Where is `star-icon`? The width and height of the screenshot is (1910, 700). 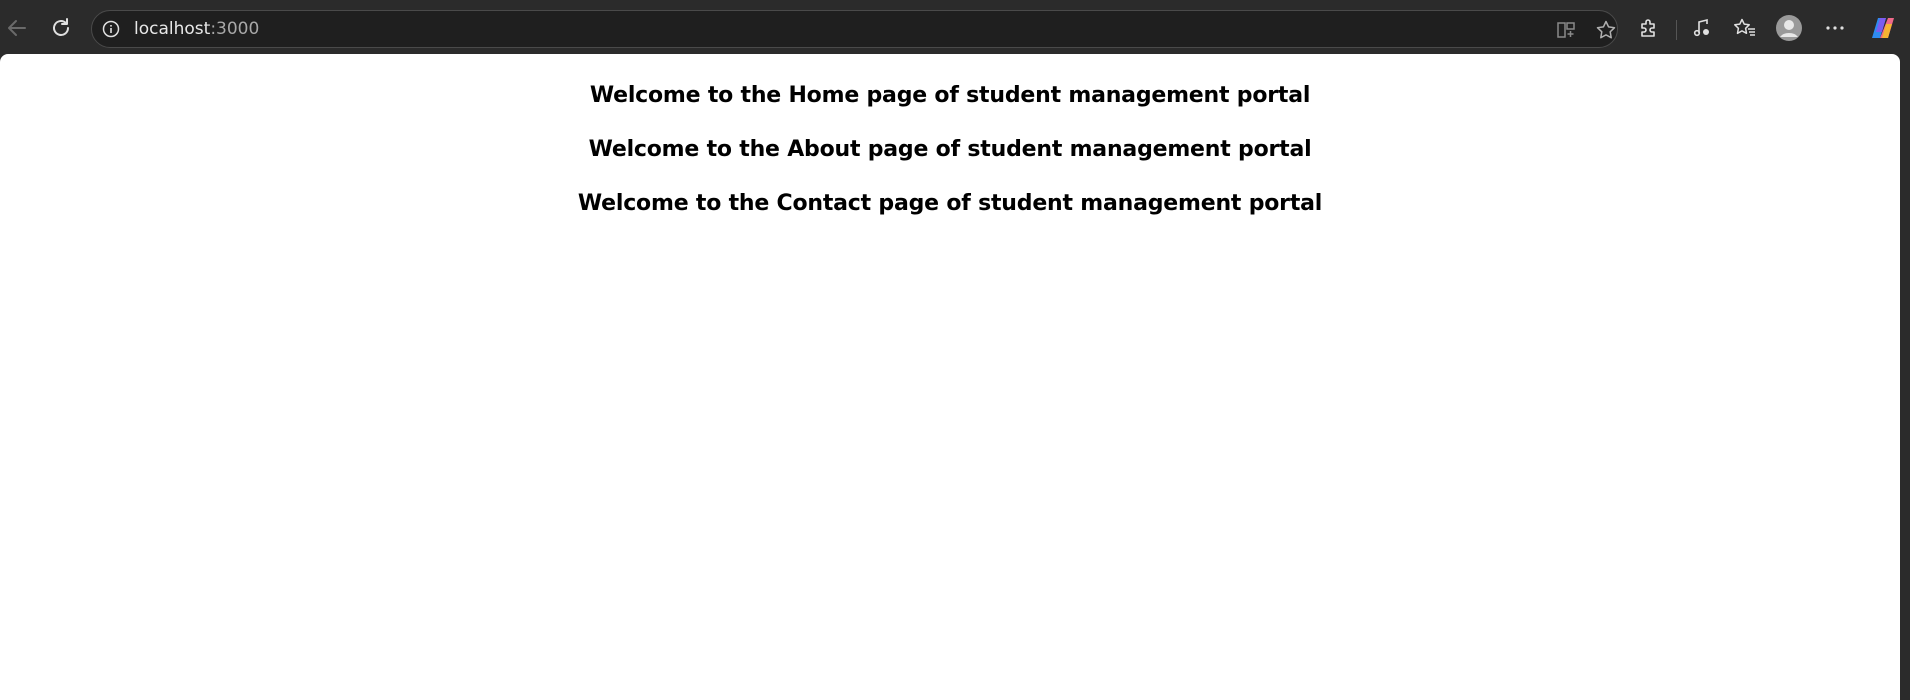 star-icon is located at coordinates (1606, 30).